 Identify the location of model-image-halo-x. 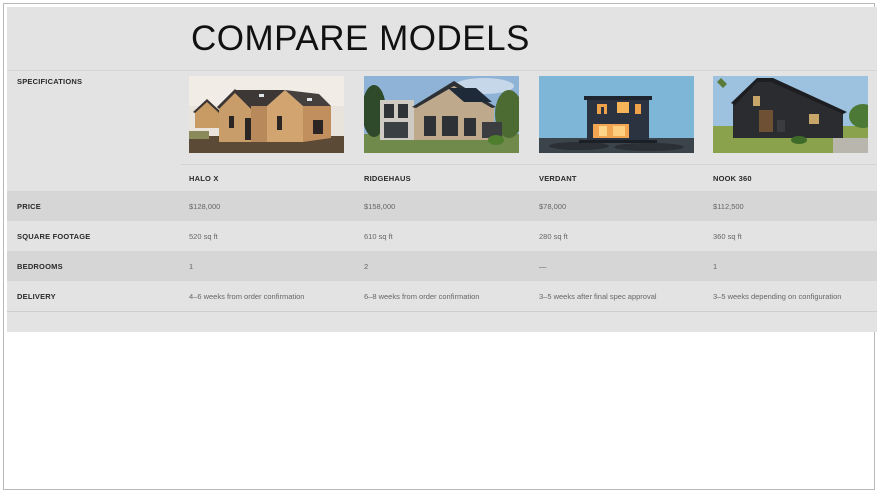
(266, 114).